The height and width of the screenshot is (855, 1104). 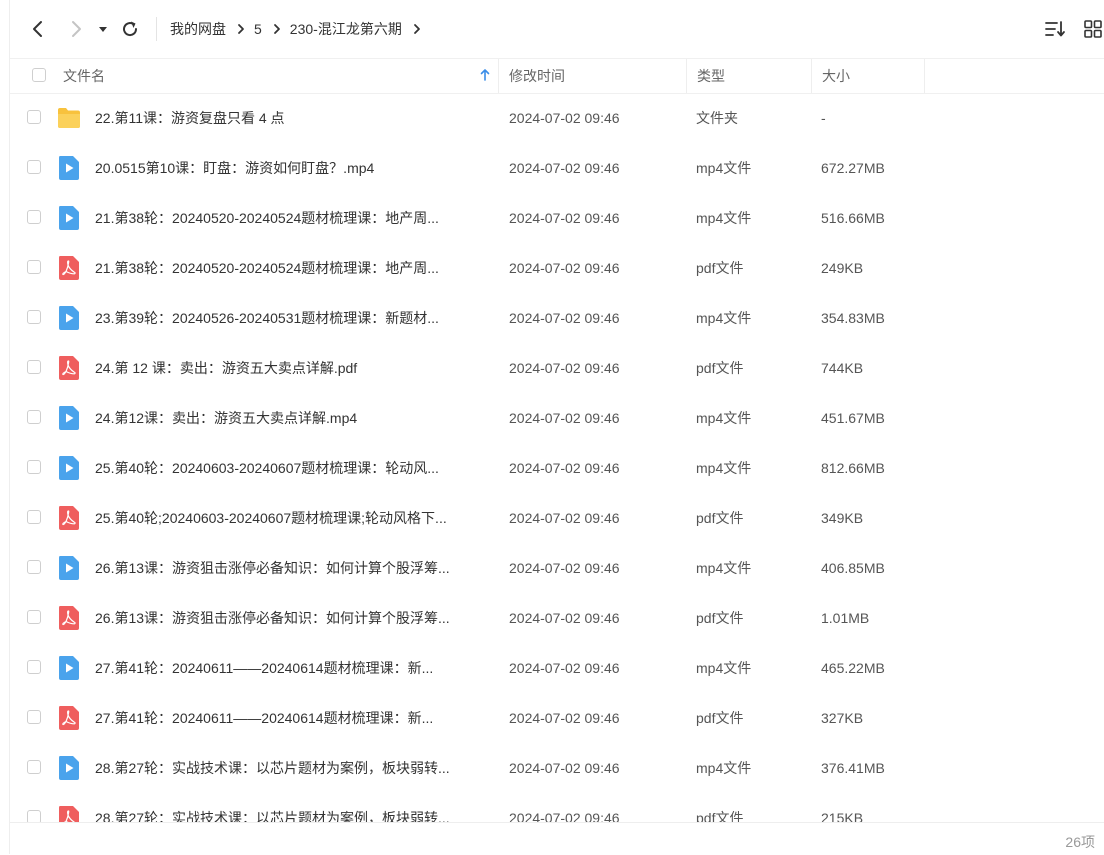 I want to click on file-name: 24.第 12 课：卖出：游资五大卖点详解.pdf, so click(x=295, y=368).